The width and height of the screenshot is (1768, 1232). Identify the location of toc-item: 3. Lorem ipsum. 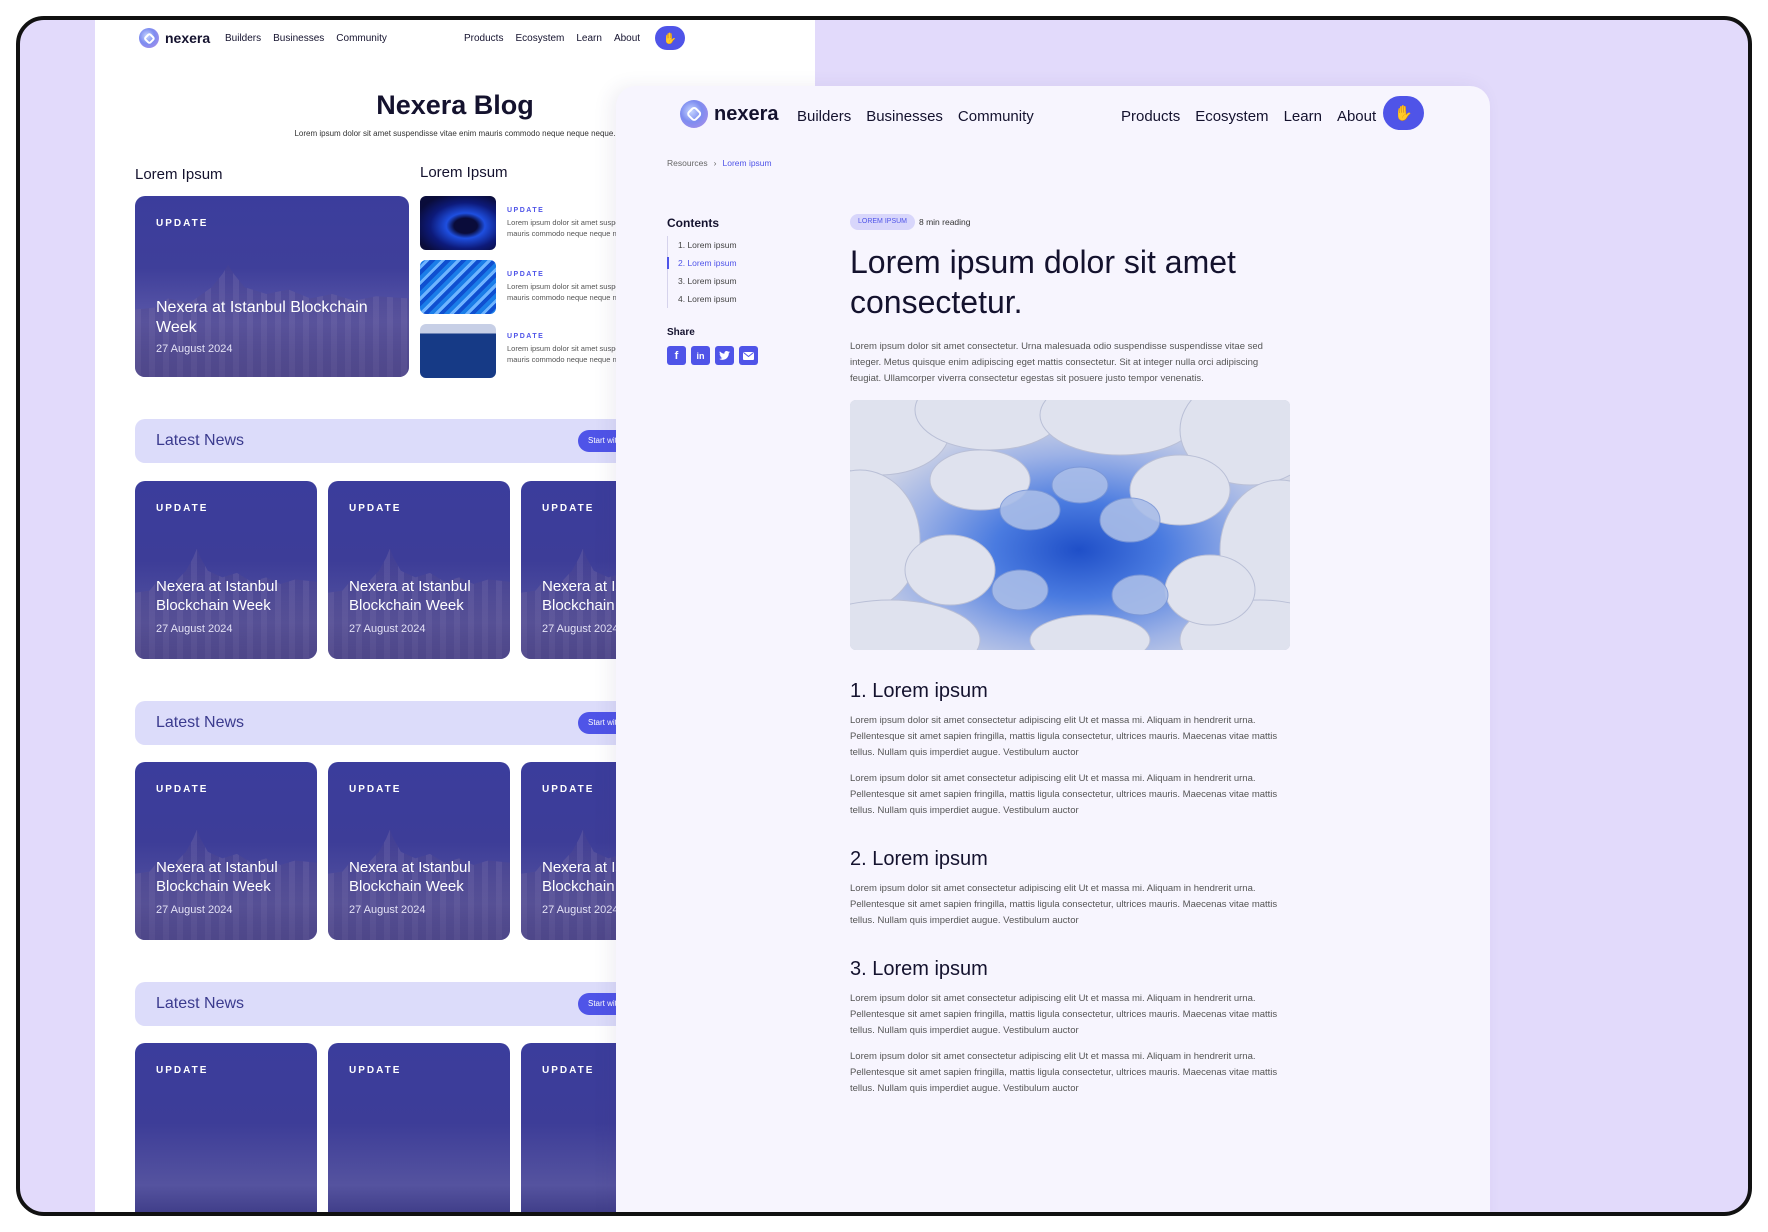
(702, 281).